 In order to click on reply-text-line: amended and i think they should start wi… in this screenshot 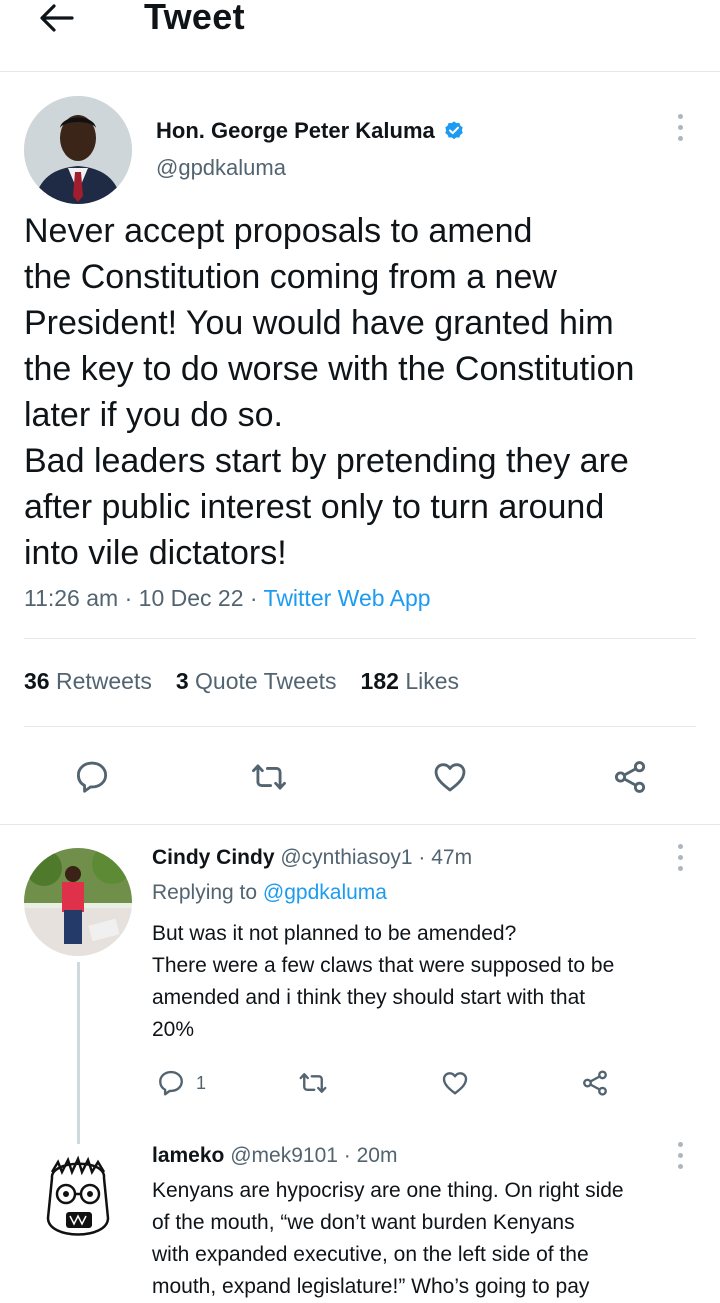, I will do `click(369, 997)`.